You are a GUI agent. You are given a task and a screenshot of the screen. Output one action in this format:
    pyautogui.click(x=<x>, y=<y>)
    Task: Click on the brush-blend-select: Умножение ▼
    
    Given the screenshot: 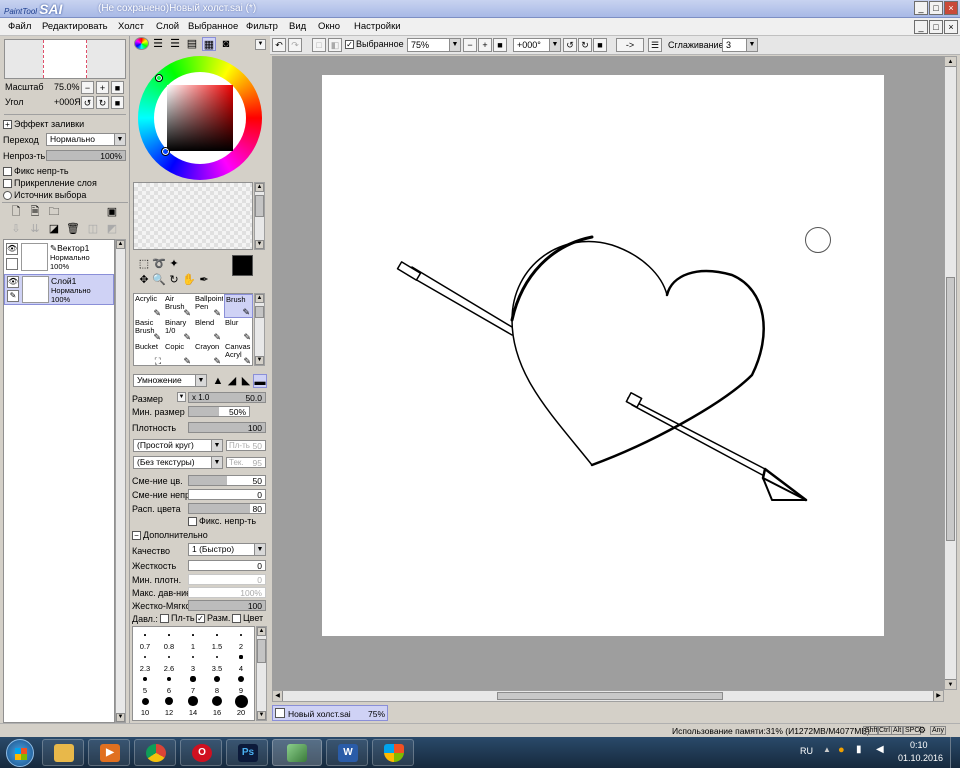 What is the action you would take?
    pyautogui.click(x=170, y=380)
    